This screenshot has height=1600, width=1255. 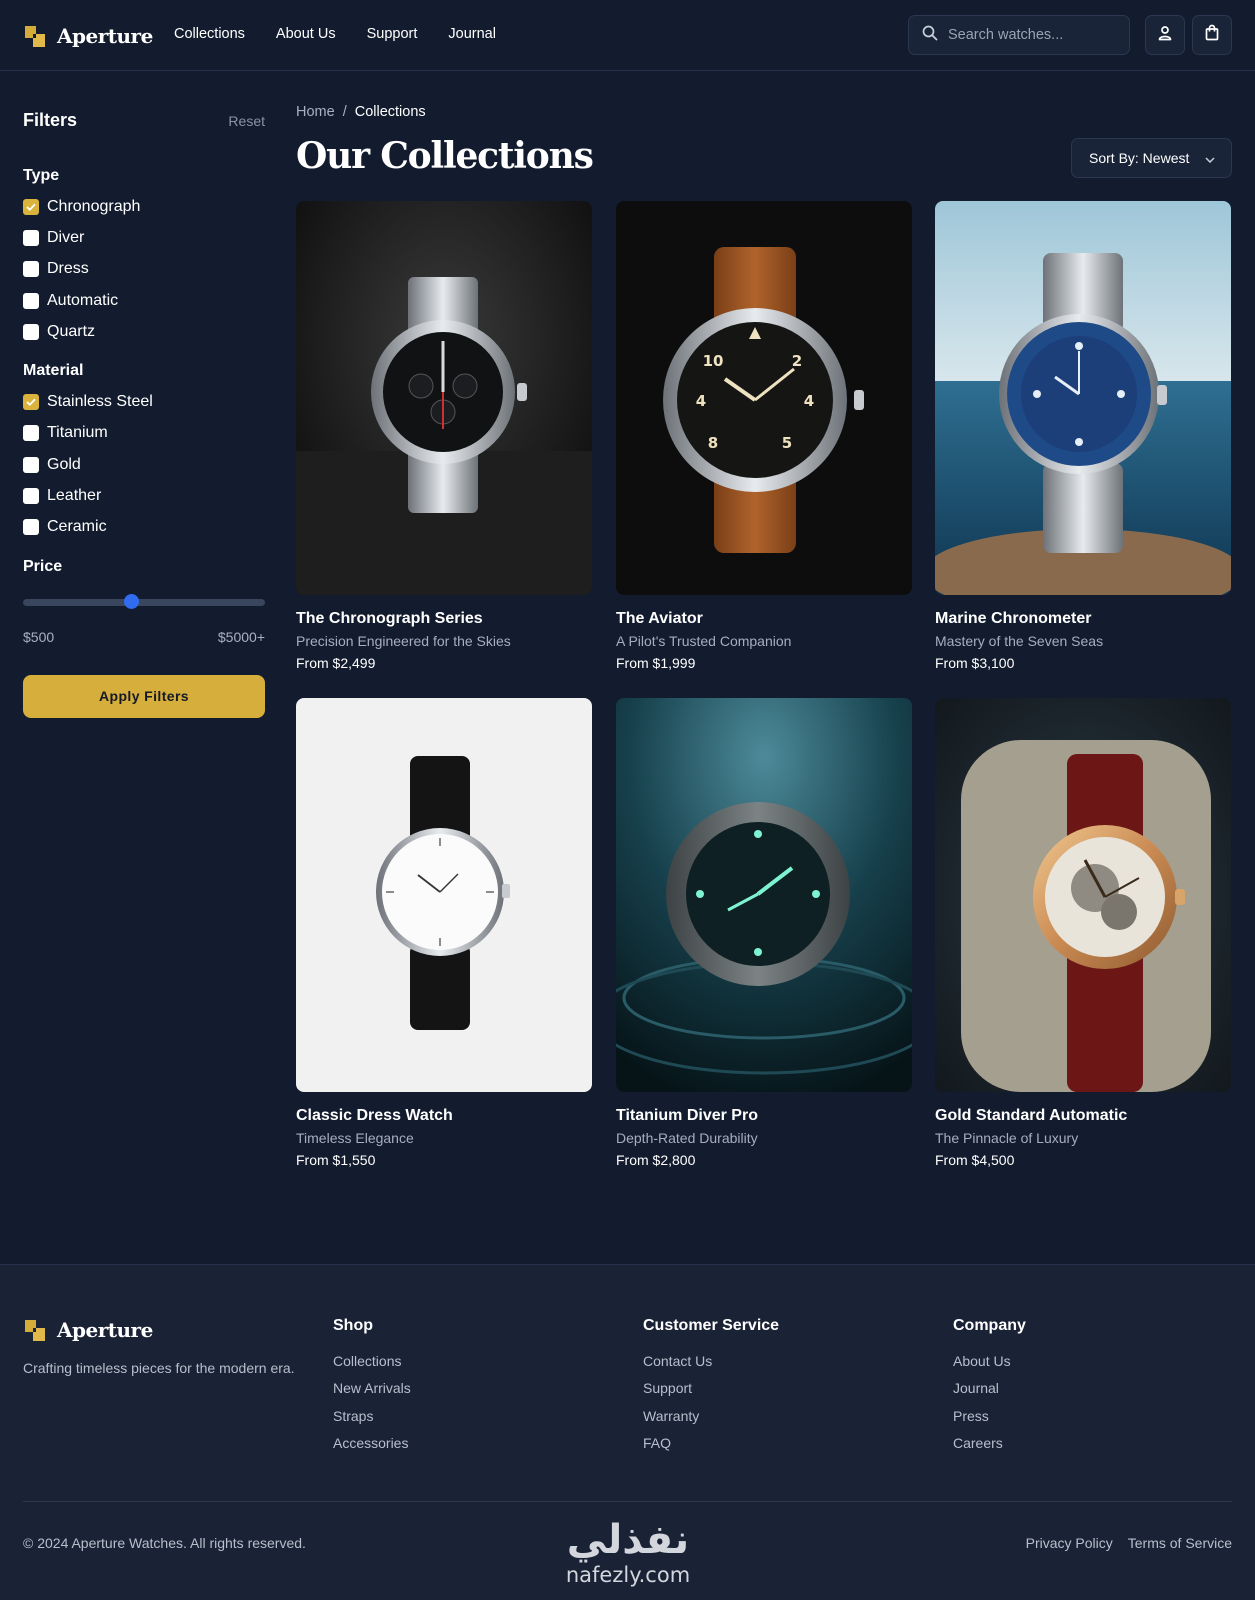 I want to click on filter-option-gold: Gold, so click(x=144, y=464).